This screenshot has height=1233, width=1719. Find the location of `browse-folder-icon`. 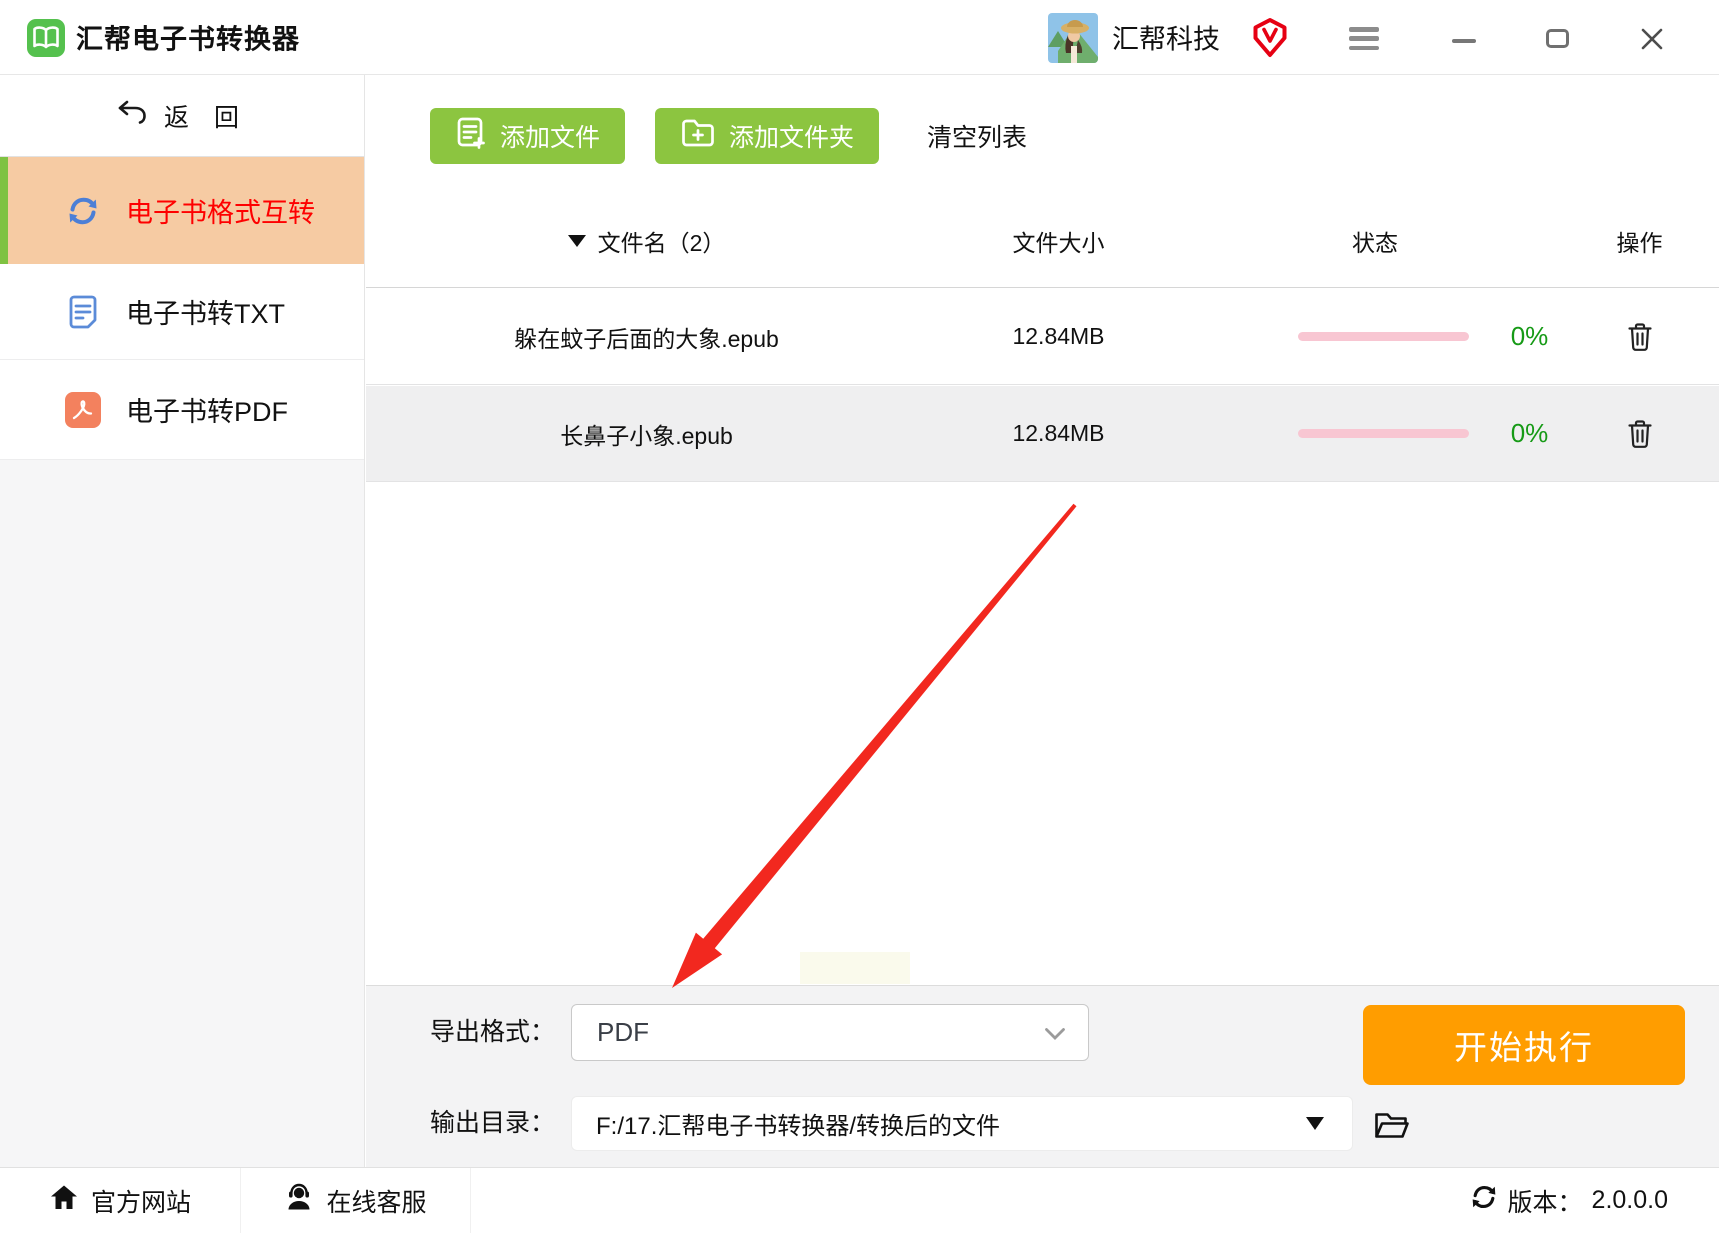

browse-folder-icon is located at coordinates (1392, 1125).